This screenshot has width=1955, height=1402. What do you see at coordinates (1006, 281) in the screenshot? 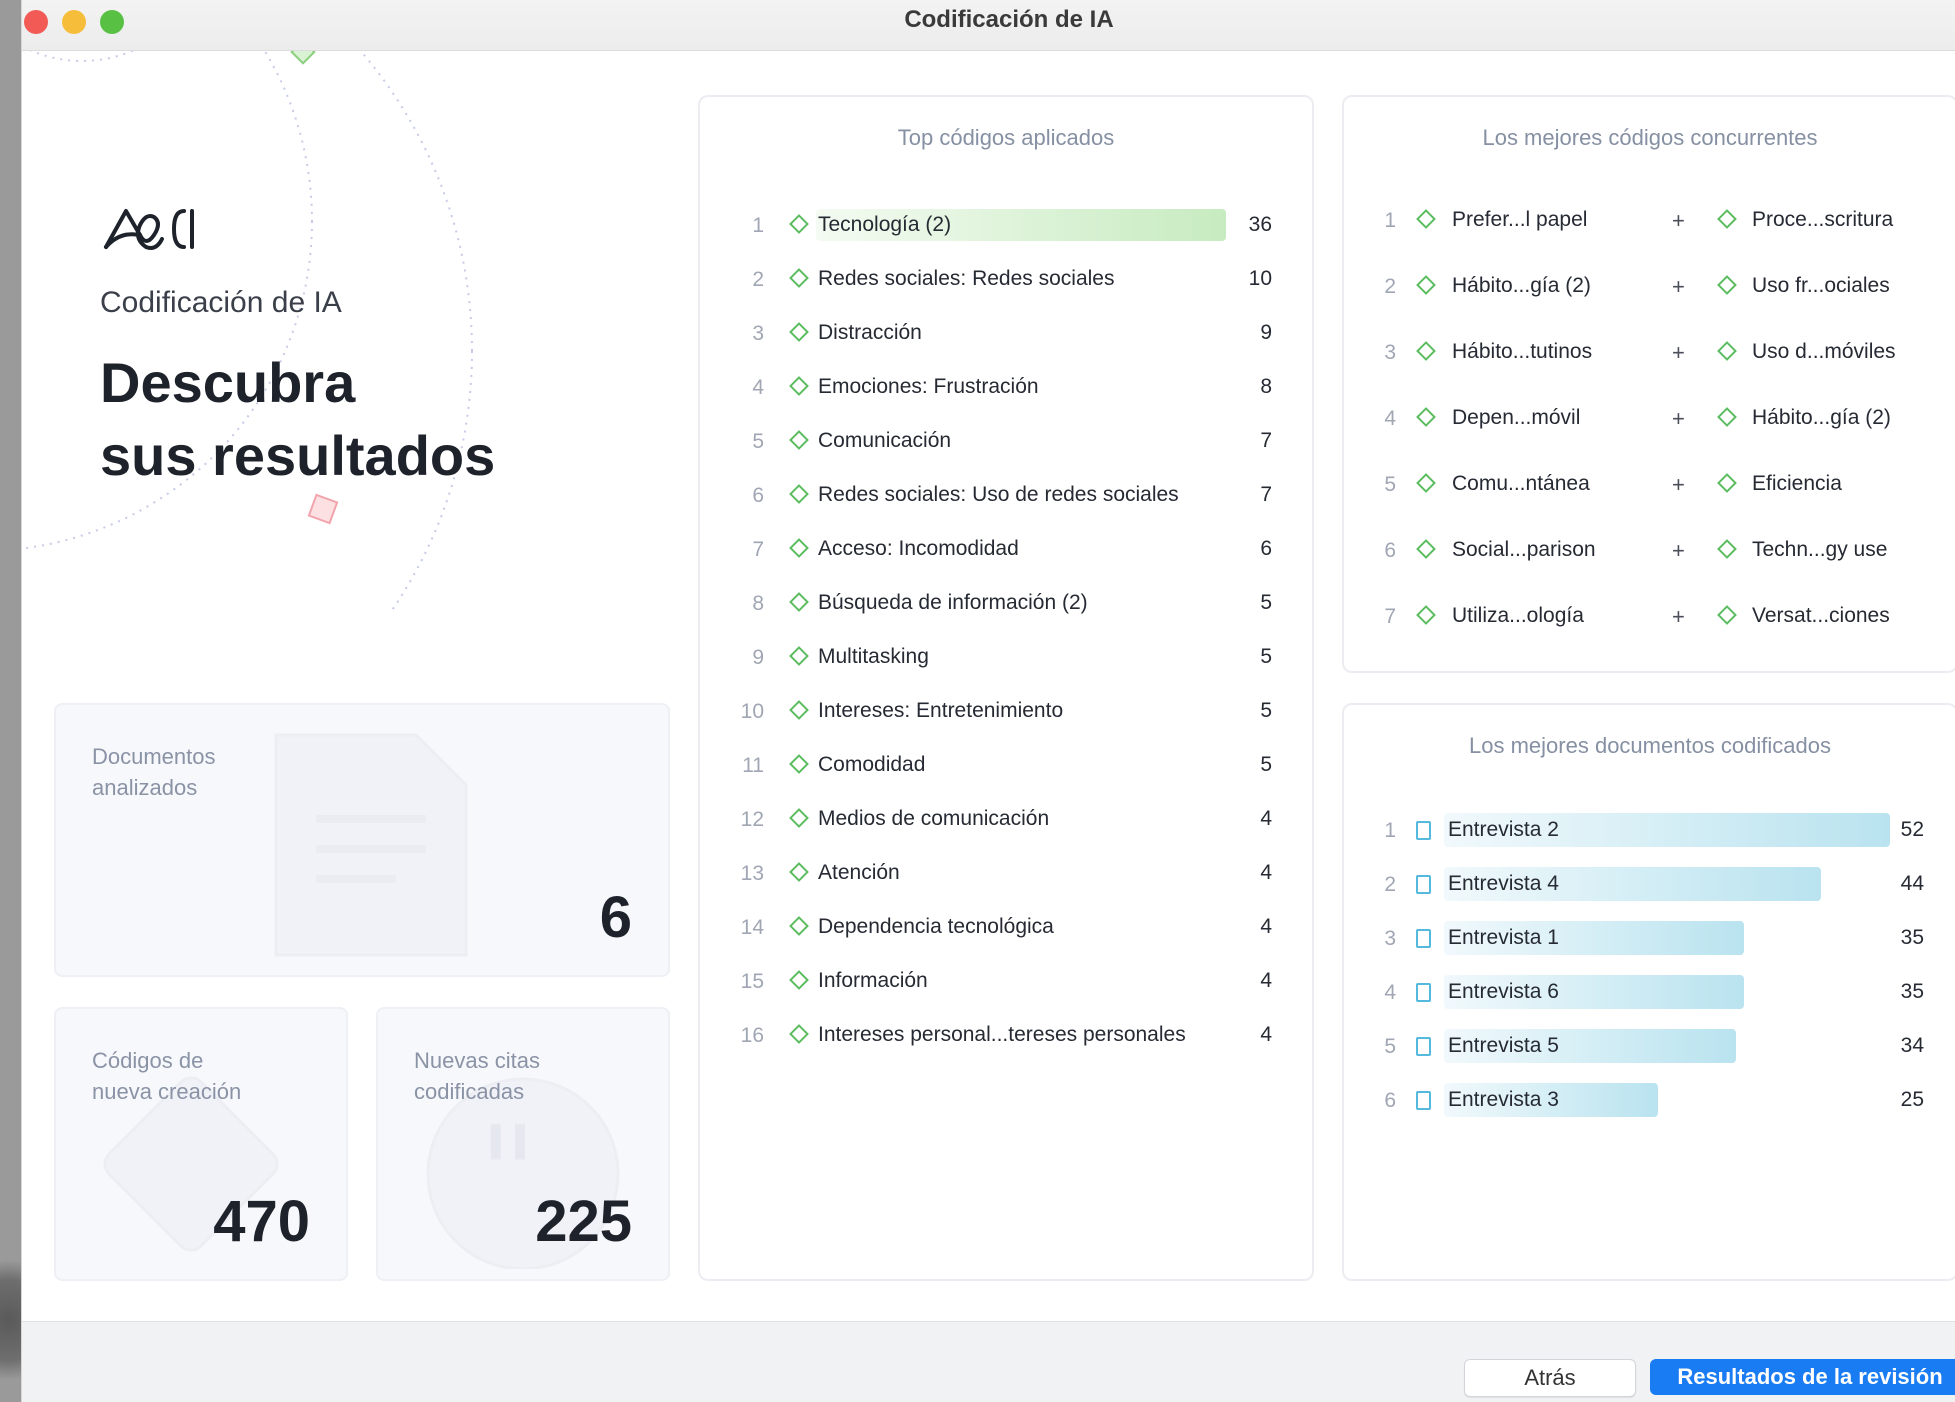
I see `top-code-row: 2 Redes sociales: Redes sociales 10` at bounding box center [1006, 281].